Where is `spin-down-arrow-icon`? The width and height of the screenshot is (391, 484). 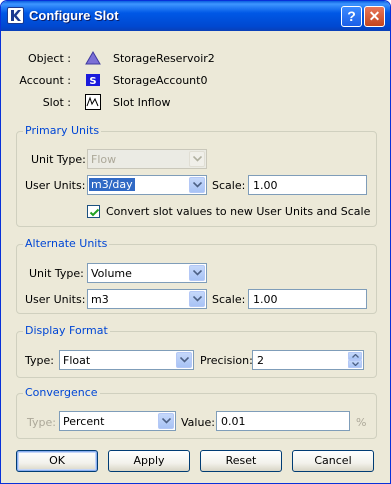
spin-down-arrow-icon is located at coordinates (355, 364).